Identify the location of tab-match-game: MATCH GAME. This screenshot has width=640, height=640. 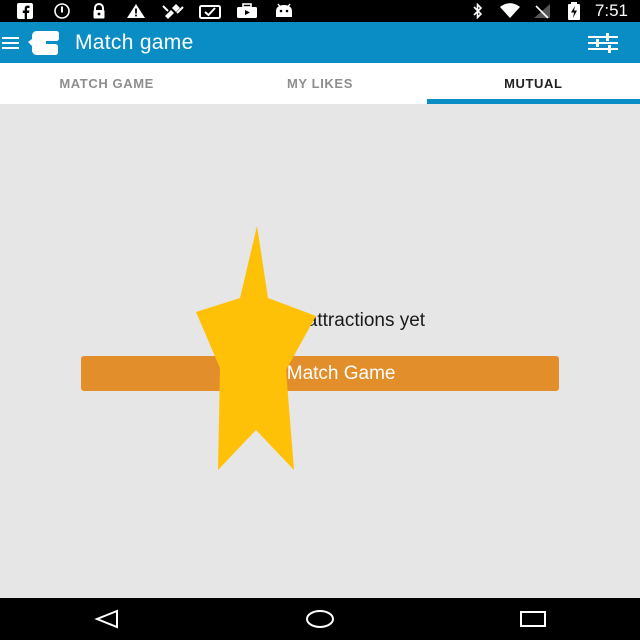
(106, 83).